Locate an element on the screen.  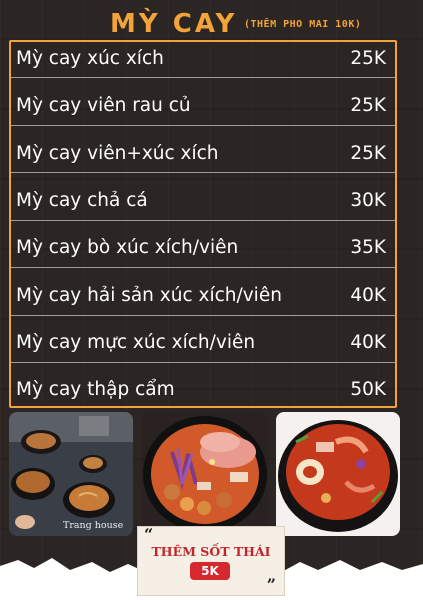
menu-item: Mỳ cay mực xúc xích/viên 40K is located at coordinates (201, 343).